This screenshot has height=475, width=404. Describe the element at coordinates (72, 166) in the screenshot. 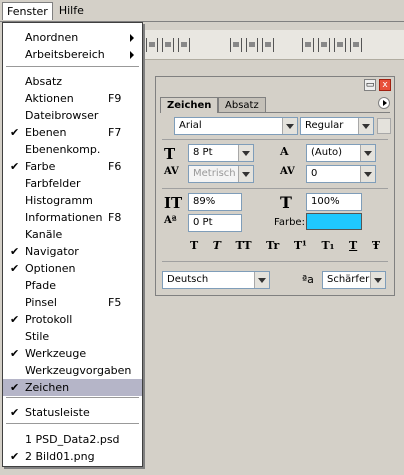

I see `menu-item-farbe: ✔ Farbe F6` at that location.